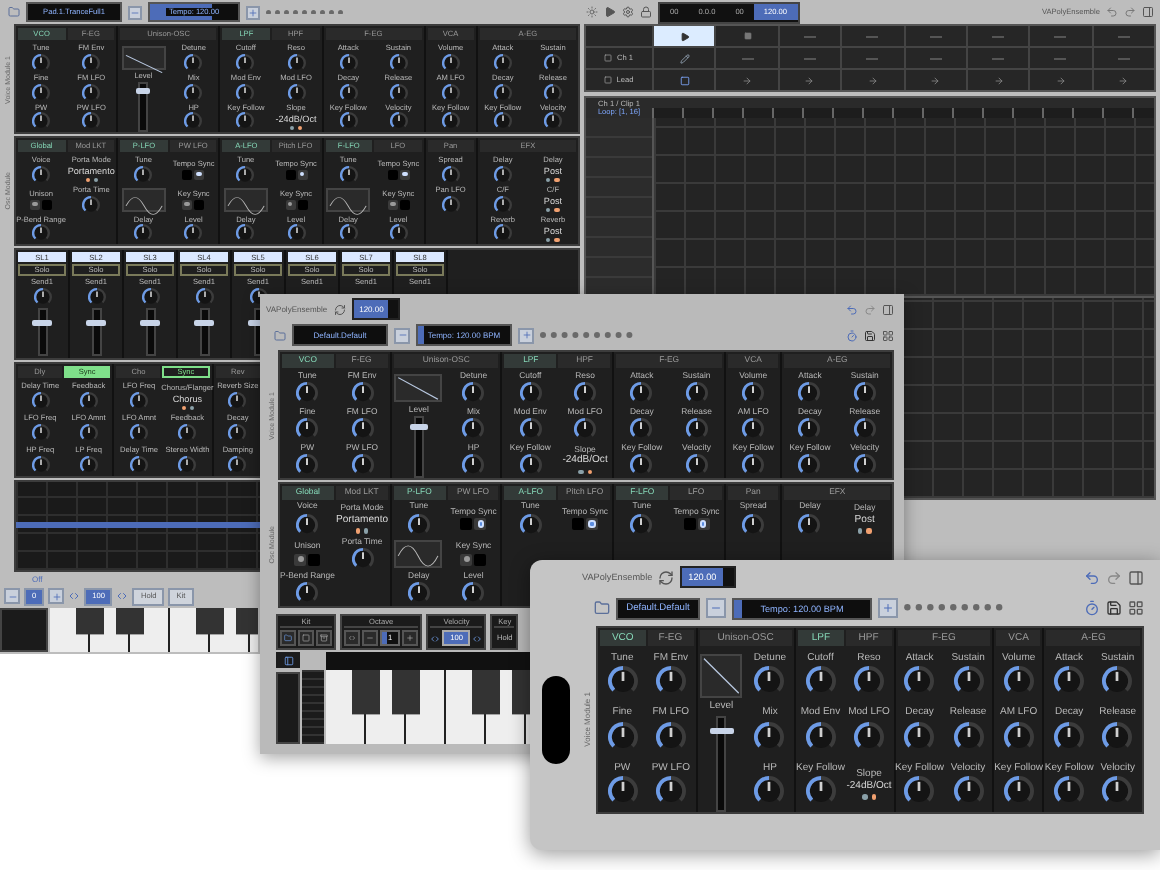 The image size is (1160, 870). Describe the element at coordinates (477, 638) in the screenshot. I see `arrows-icon` at that location.